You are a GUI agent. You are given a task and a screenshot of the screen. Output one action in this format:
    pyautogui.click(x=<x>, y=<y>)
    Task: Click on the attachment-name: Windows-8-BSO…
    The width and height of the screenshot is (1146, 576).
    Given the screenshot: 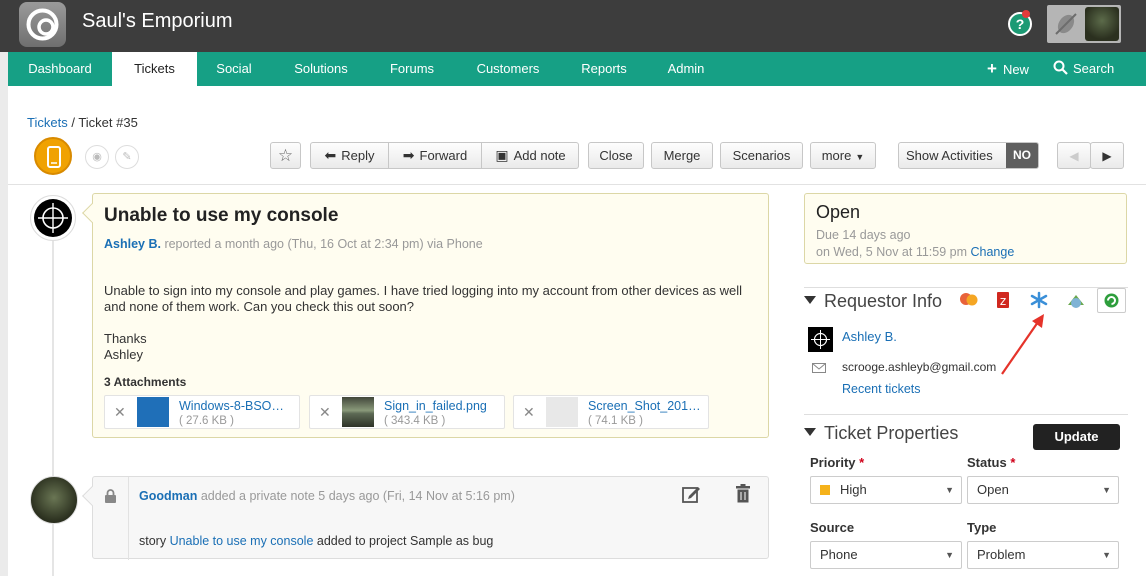 What is the action you would take?
    pyautogui.click(x=231, y=406)
    